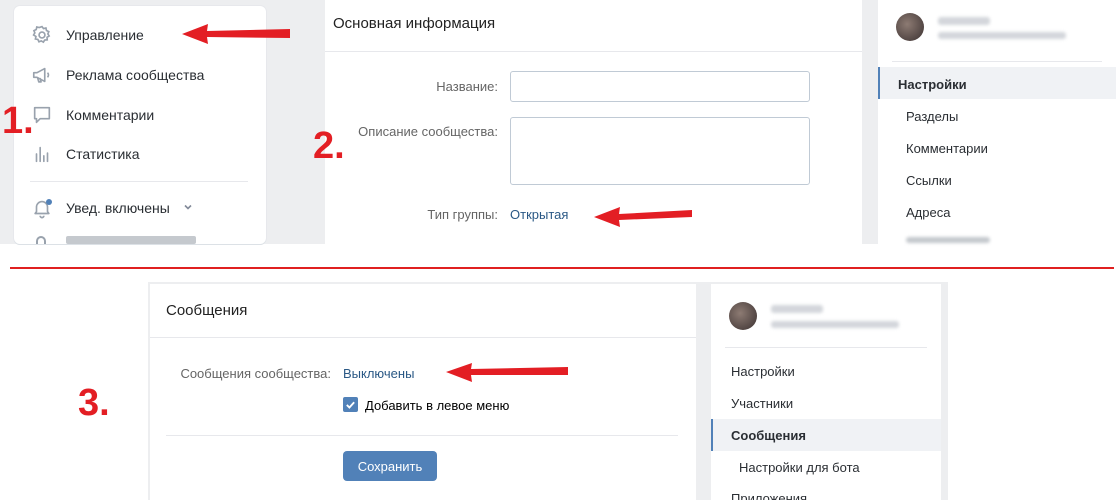  I want to click on nav-item-comments: Комментарии, so click(947, 148).